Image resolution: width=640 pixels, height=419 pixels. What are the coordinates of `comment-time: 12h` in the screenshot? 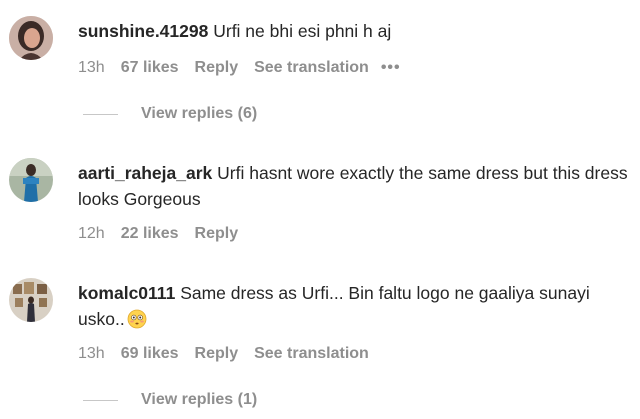 It's located at (91, 233).